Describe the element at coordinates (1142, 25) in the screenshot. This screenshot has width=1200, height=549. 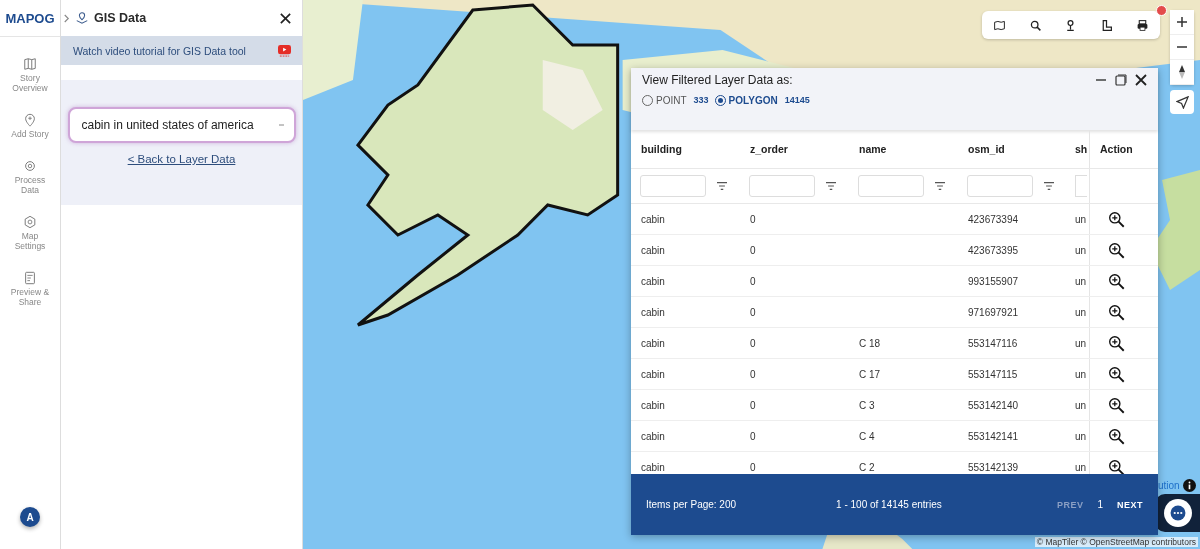
I see `printer-icon` at that location.